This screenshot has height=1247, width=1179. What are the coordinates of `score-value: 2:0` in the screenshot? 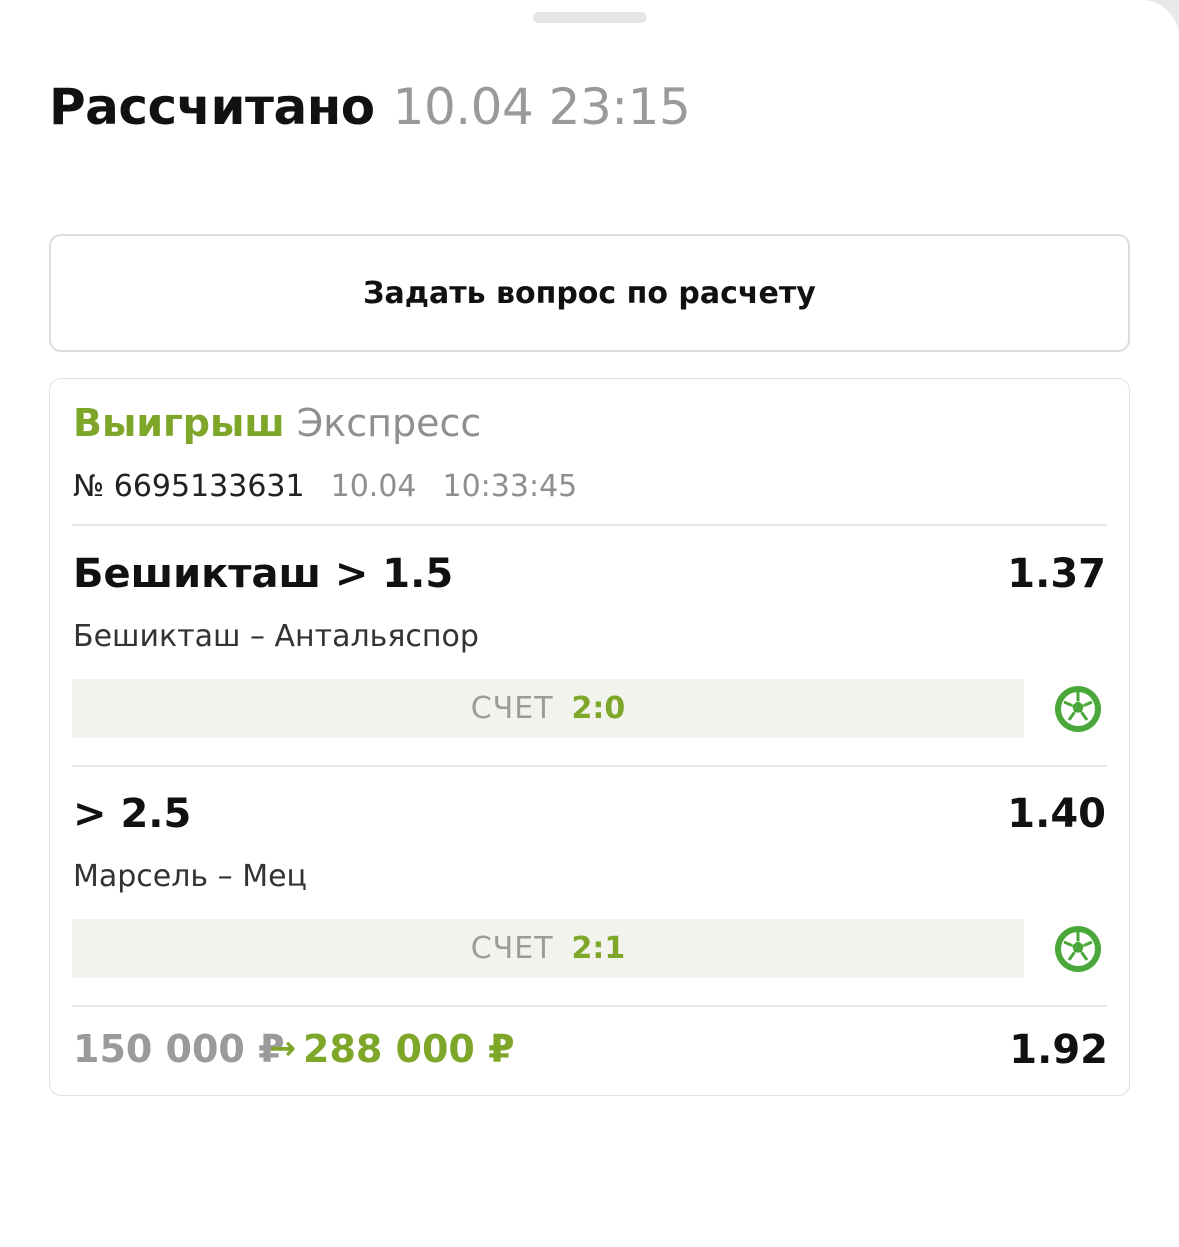 It's located at (598, 708).